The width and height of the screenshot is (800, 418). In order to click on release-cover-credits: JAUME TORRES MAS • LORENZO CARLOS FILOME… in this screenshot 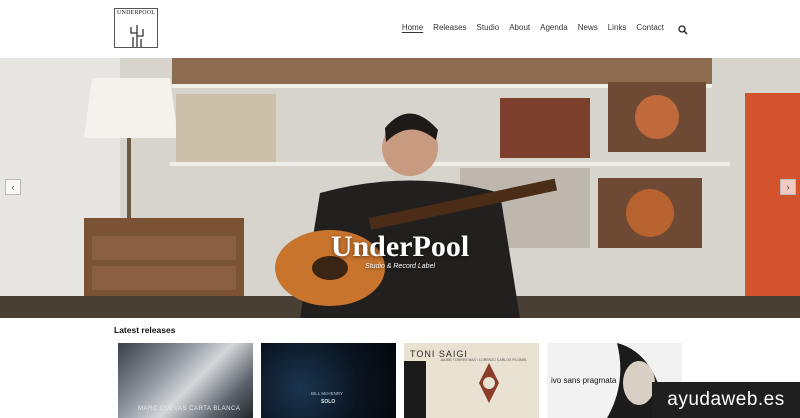, I will do `click(484, 360)`.